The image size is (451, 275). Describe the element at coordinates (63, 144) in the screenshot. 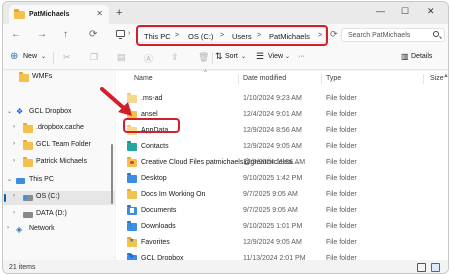

I see `sidebar-item-label: GCL Team Folder` at that location.